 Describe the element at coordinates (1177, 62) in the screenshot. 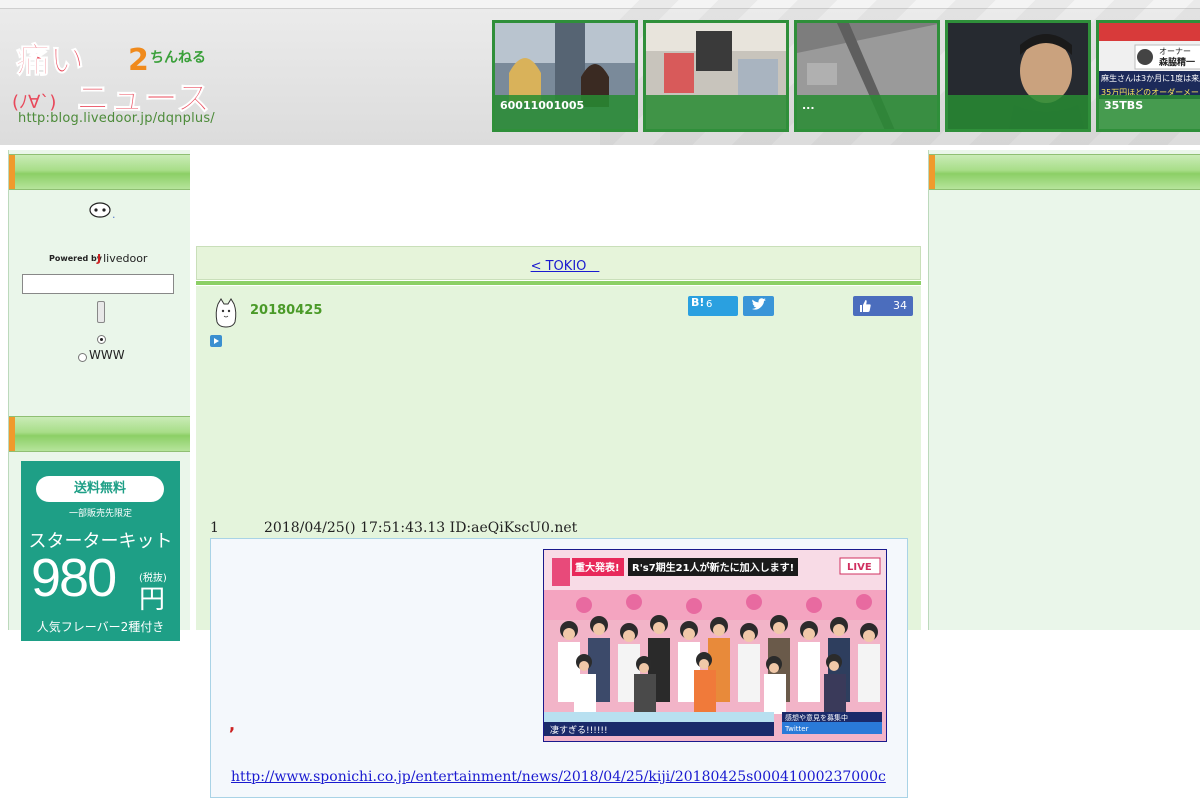

I see `svg-text: 森脇精一` at that location.